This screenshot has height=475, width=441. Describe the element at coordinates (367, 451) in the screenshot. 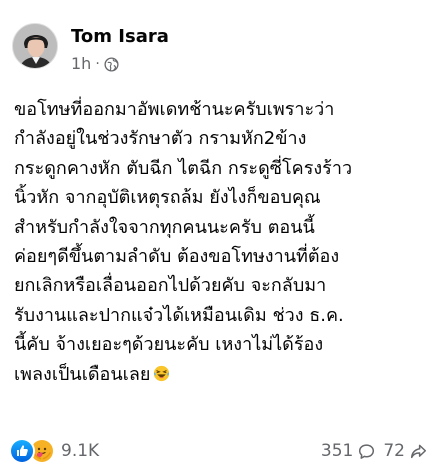

I see `comment-icon` at that location.